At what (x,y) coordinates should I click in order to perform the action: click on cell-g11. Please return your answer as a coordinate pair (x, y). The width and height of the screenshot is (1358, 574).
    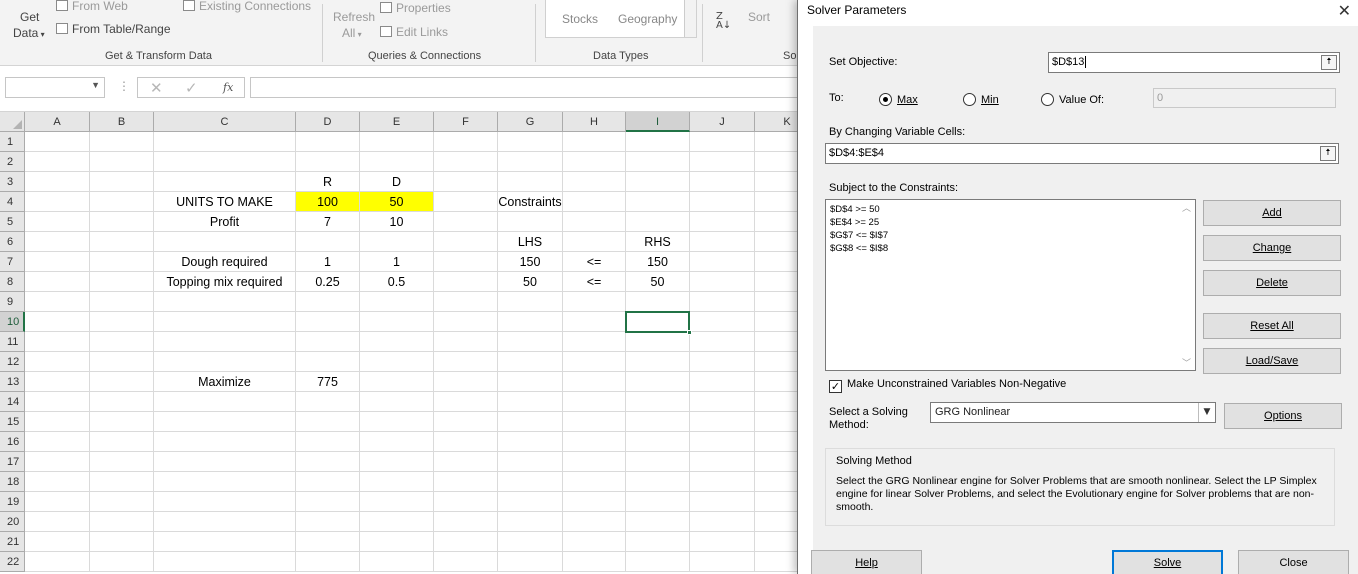
    Looking at the image, I should click on (530, 342).